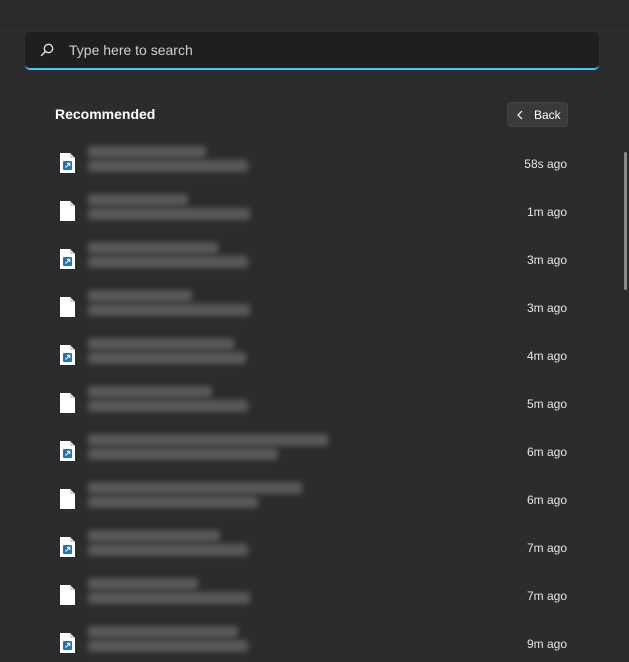 The image size is (629, 662). What do you see at coordinates (545, 164) in the screenshot?
I see `modified-time: 58s ago` at bounding box center [545, 164].